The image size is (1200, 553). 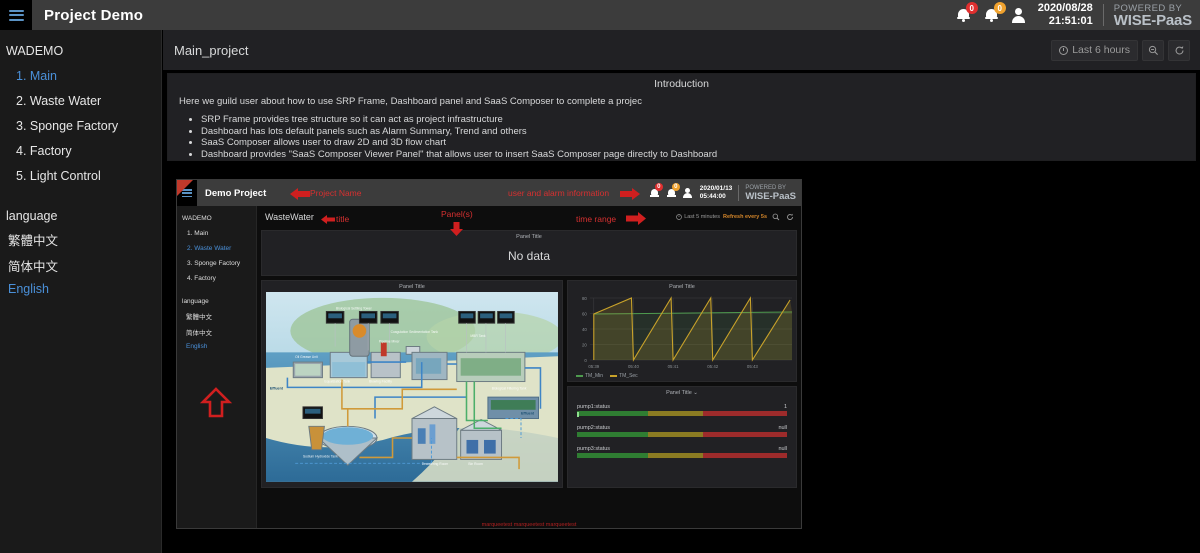 I want to click on clock-icon, so click(x=679, y=217).